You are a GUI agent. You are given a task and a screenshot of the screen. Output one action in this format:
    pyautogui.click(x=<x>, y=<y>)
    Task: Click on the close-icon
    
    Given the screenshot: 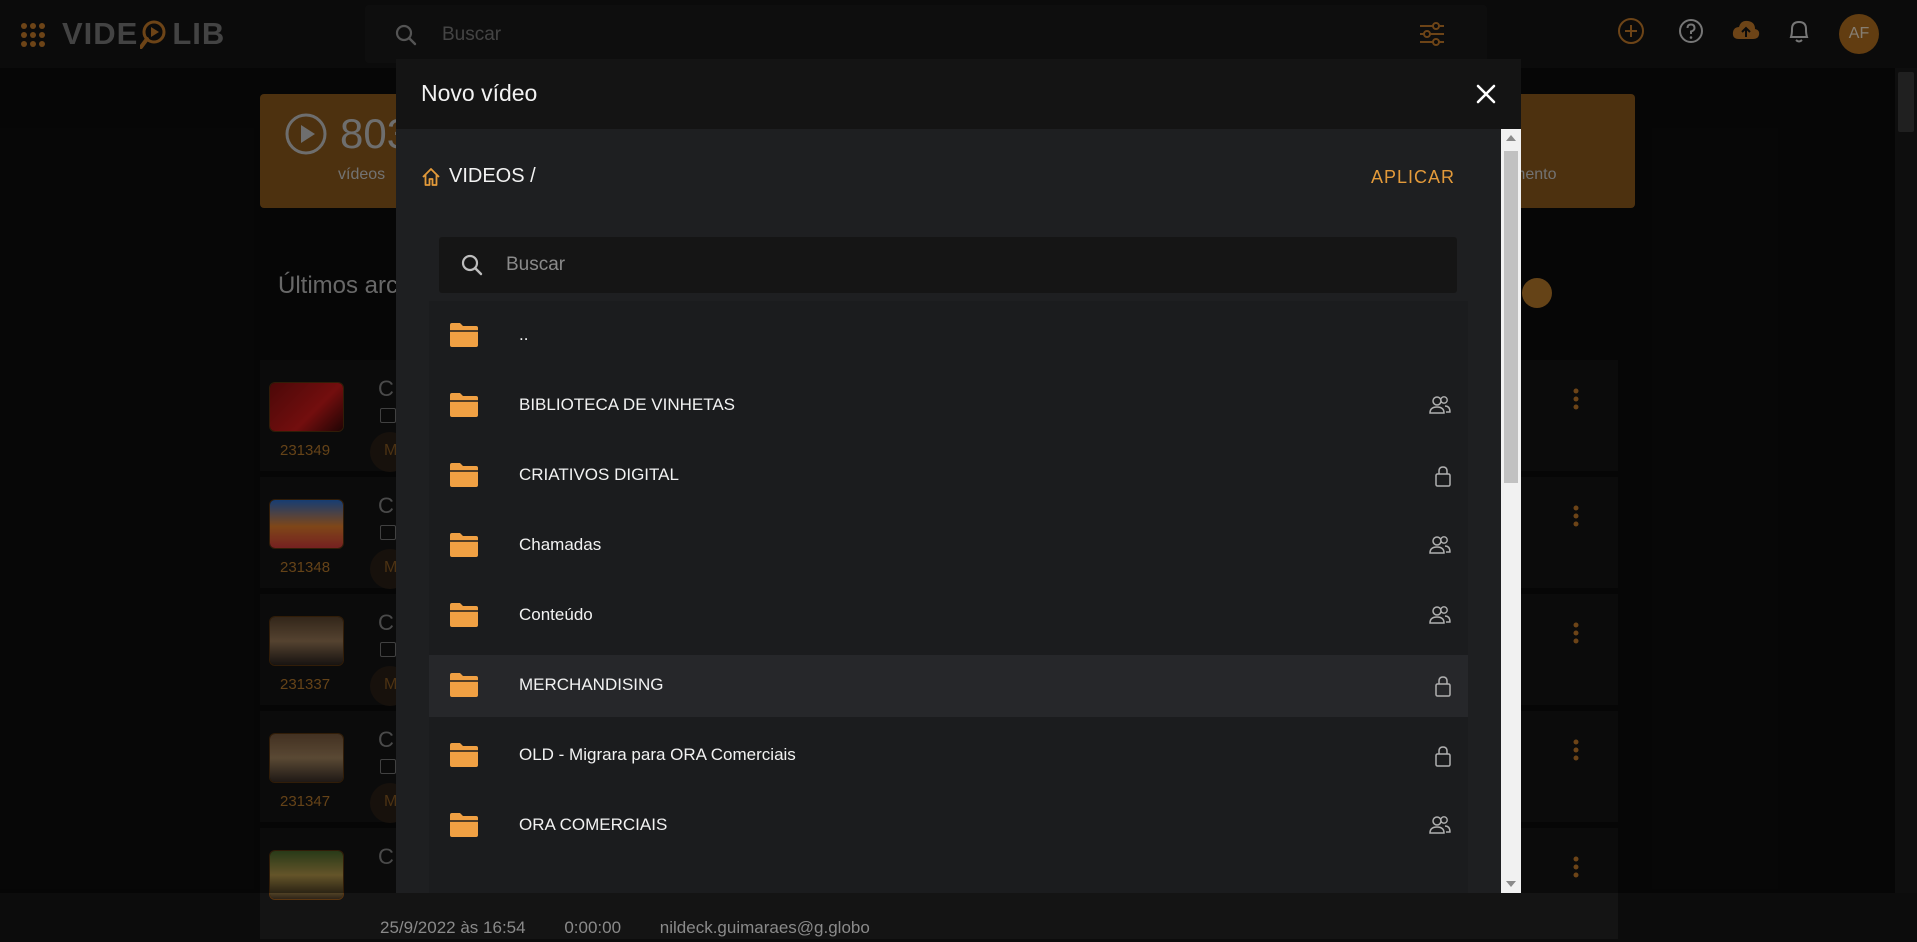 What is the action you would take?
    pyautogui.click(x=1486, y=94)
    